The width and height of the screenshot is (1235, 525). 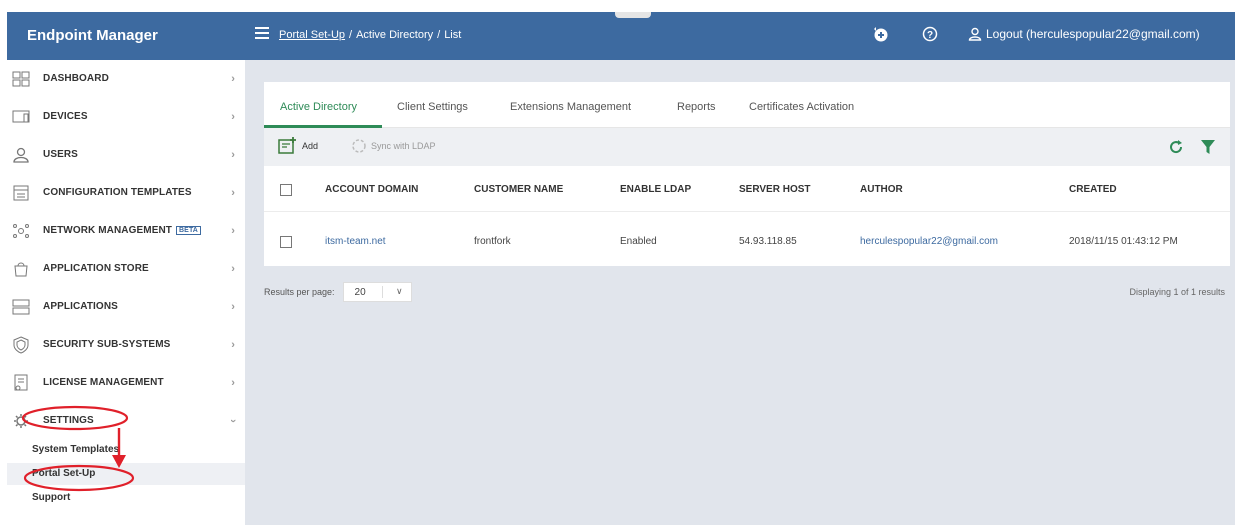 I want to click on results-summary: Displaying 1 of 1 results, so click(x=1177, y=292).